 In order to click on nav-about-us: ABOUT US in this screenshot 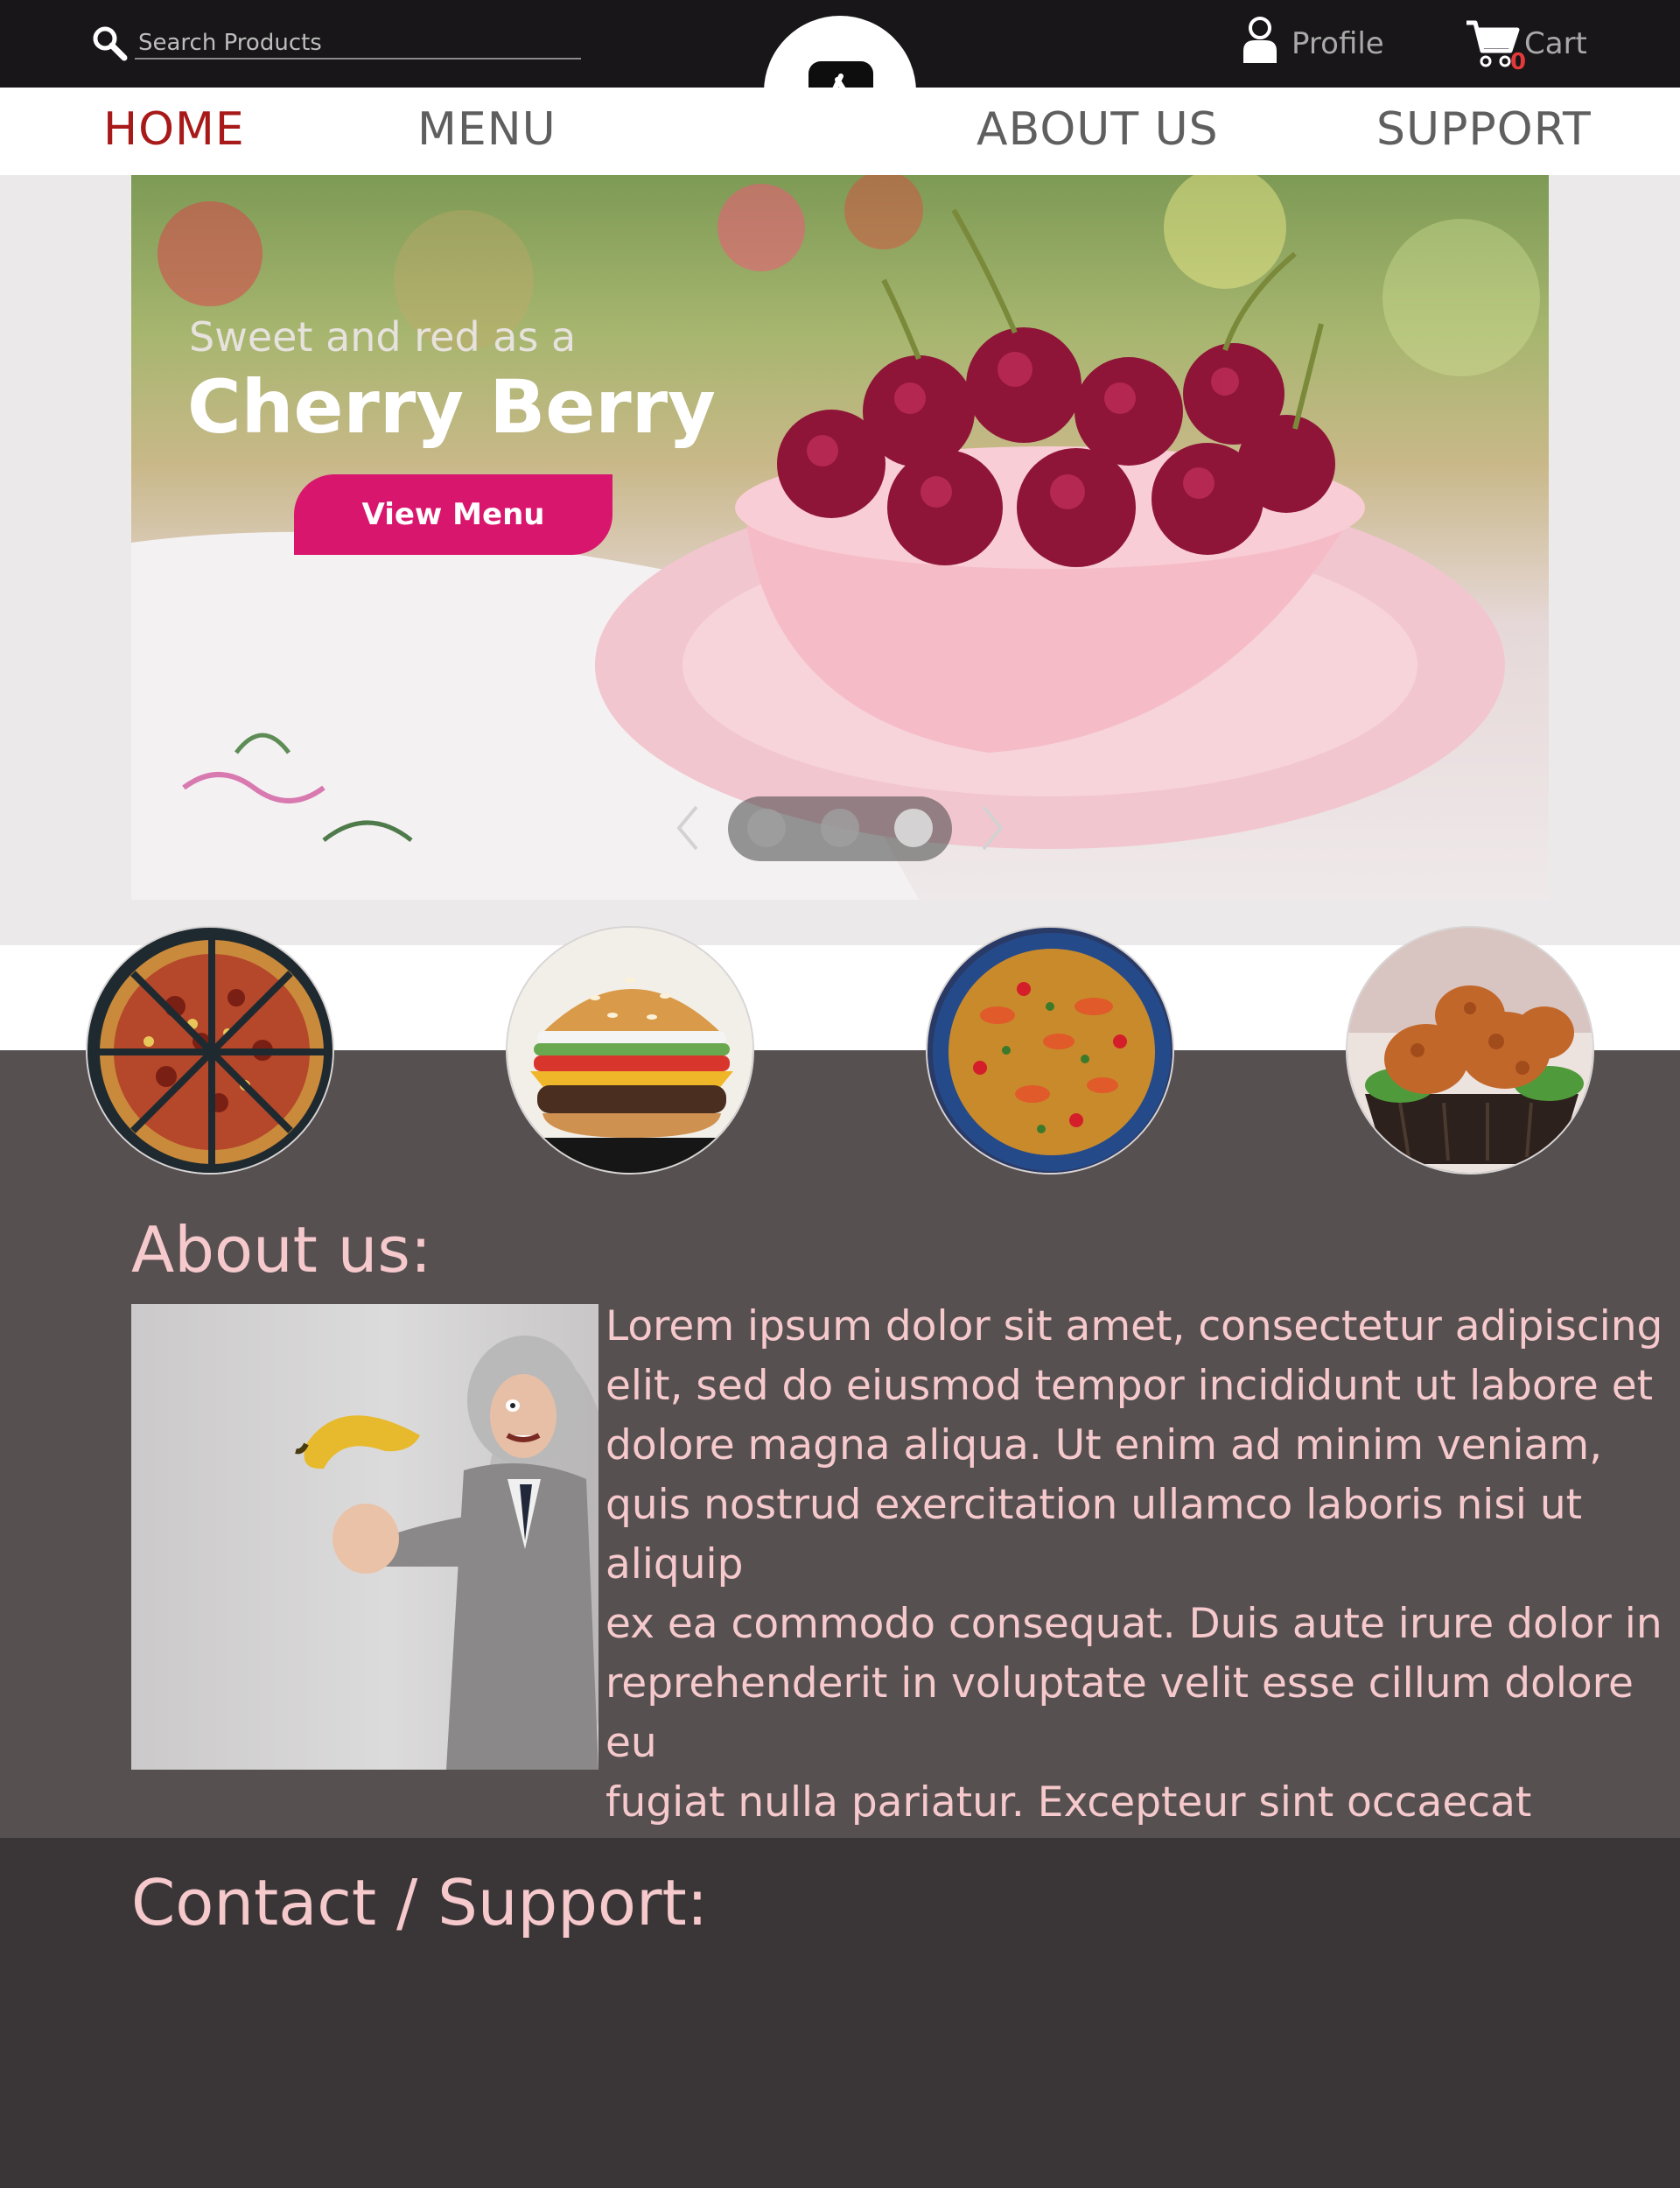, I will do `click(1097, 131)`.